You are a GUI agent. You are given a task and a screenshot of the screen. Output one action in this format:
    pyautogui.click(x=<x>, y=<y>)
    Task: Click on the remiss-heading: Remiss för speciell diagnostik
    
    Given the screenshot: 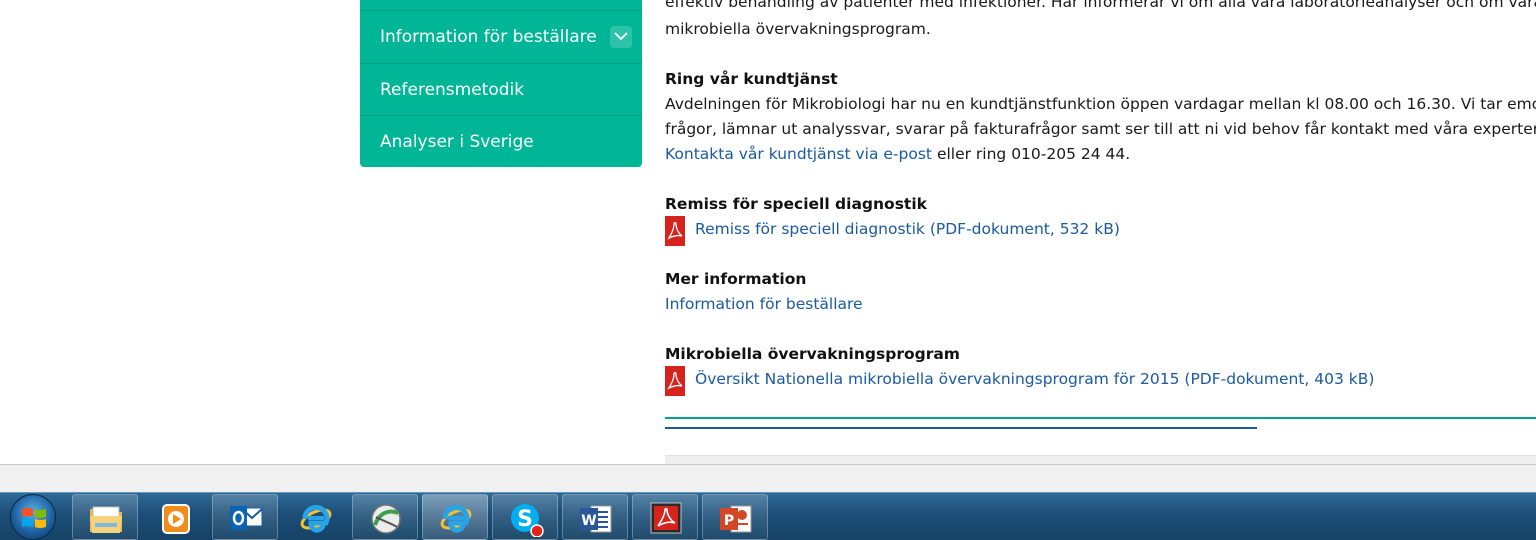 What is the action you would take?
    pyautogui.click(x=796, y=204)
    